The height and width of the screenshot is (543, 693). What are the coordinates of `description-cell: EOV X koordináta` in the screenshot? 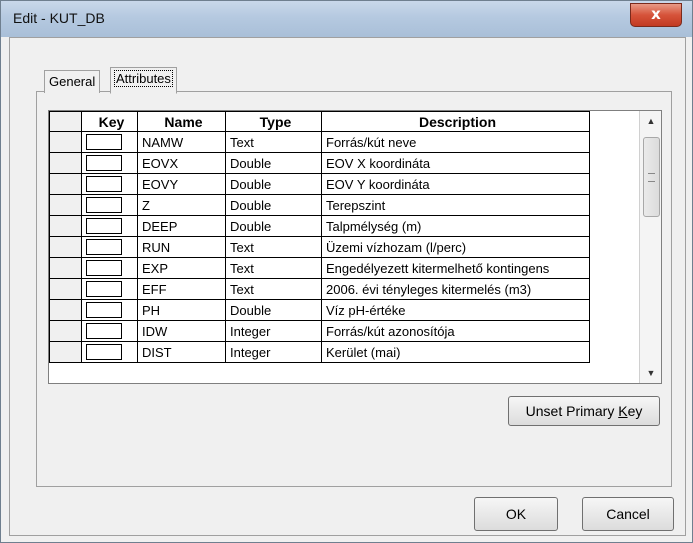 It's located at (455, 163).